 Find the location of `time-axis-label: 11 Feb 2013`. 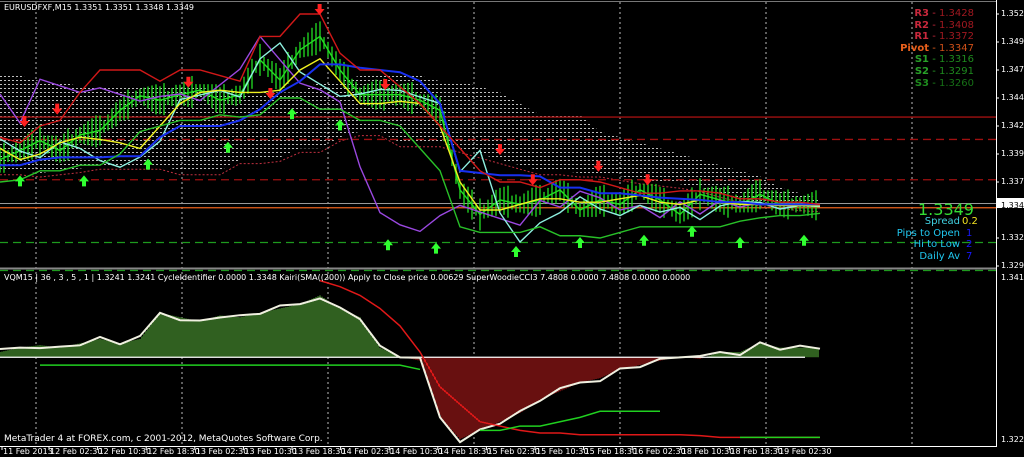

time-axis-label: 11 Feb 2013 is located at coordinates (28, 451).